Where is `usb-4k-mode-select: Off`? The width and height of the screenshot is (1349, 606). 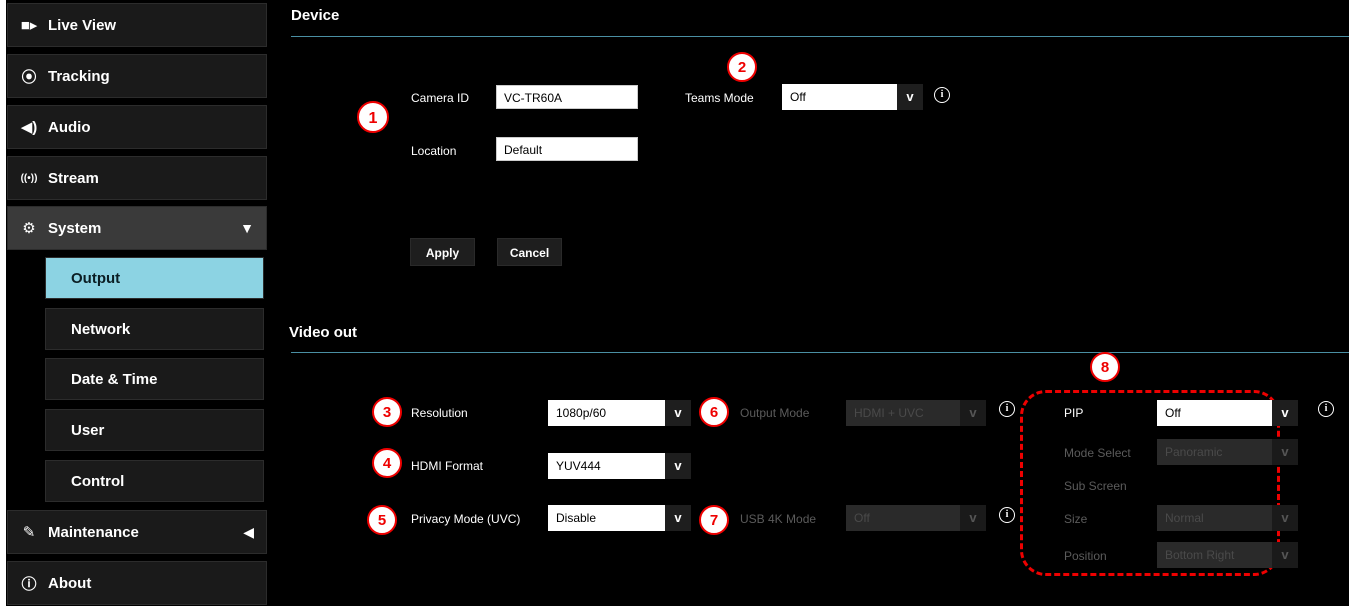 usb-4k-mode-select: Off is located at coordinates (903, 518).